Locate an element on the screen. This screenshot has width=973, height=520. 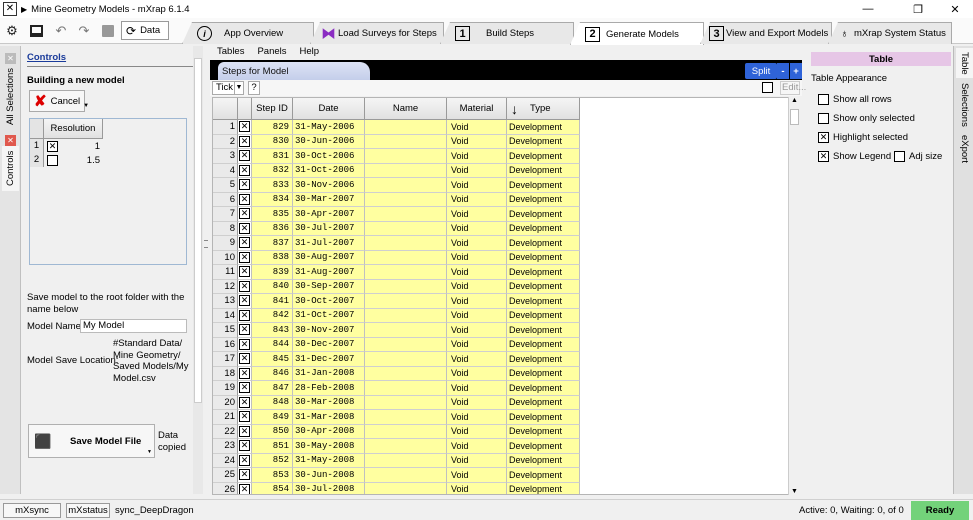
option-show-legend: ✕ Show Legend is located at coordinates (854, 156).